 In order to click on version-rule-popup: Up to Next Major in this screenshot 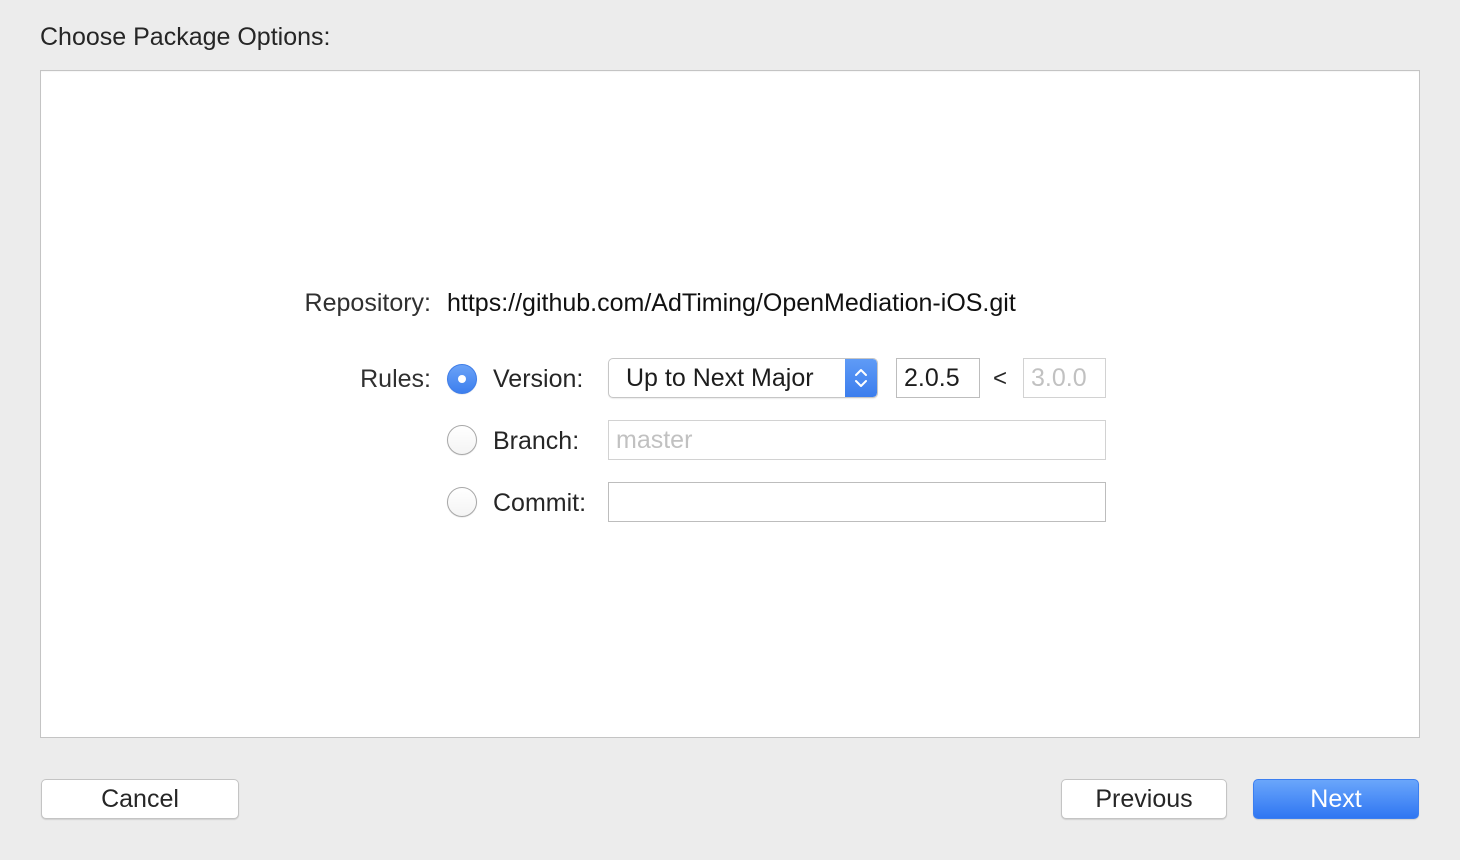, I will do `click(743, 378)`.